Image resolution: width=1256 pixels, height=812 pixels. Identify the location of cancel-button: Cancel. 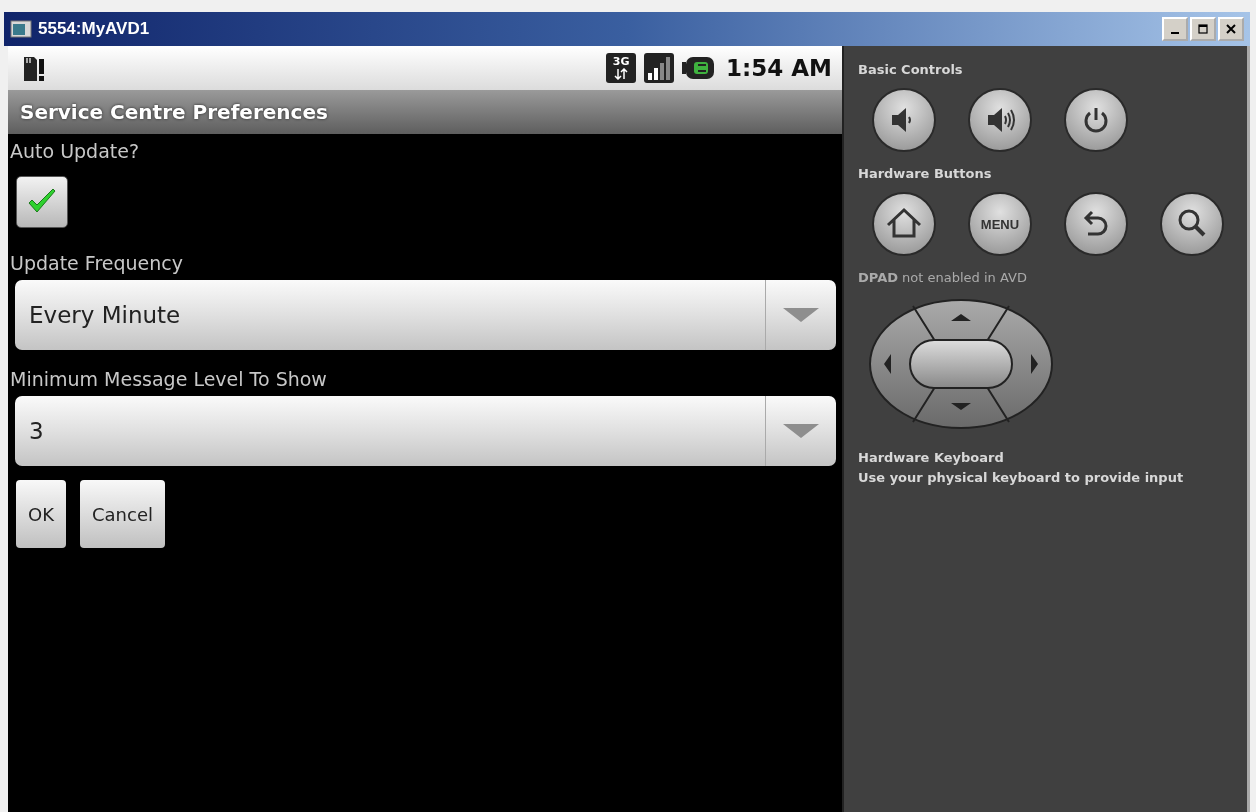
(122, 514).